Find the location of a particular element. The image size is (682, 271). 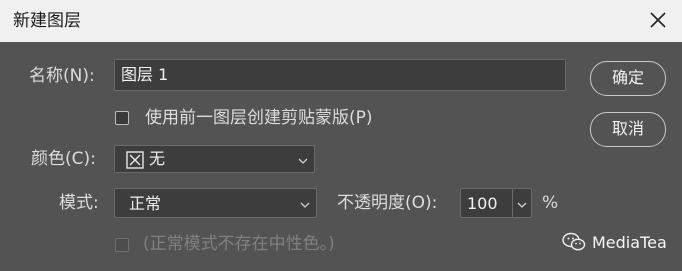

layer-name-input: 图层 1 is located at coordinates (340, 75).